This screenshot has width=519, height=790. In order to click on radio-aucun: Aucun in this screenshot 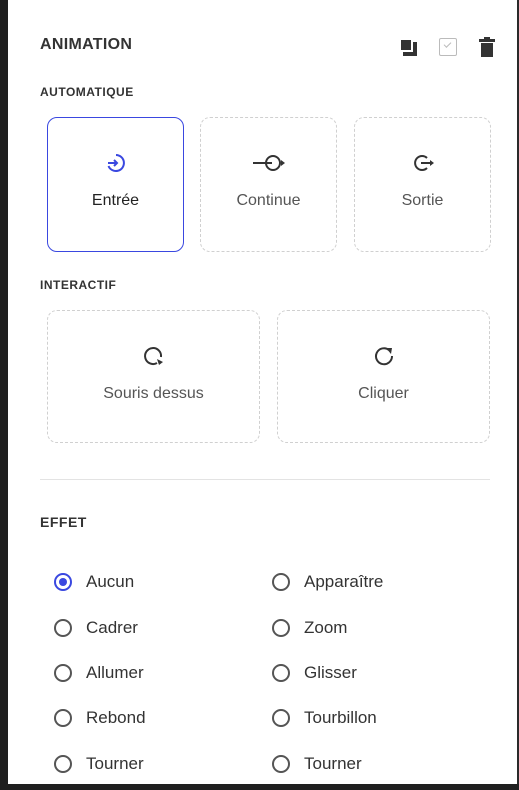, I will do `click(94, 582)`.